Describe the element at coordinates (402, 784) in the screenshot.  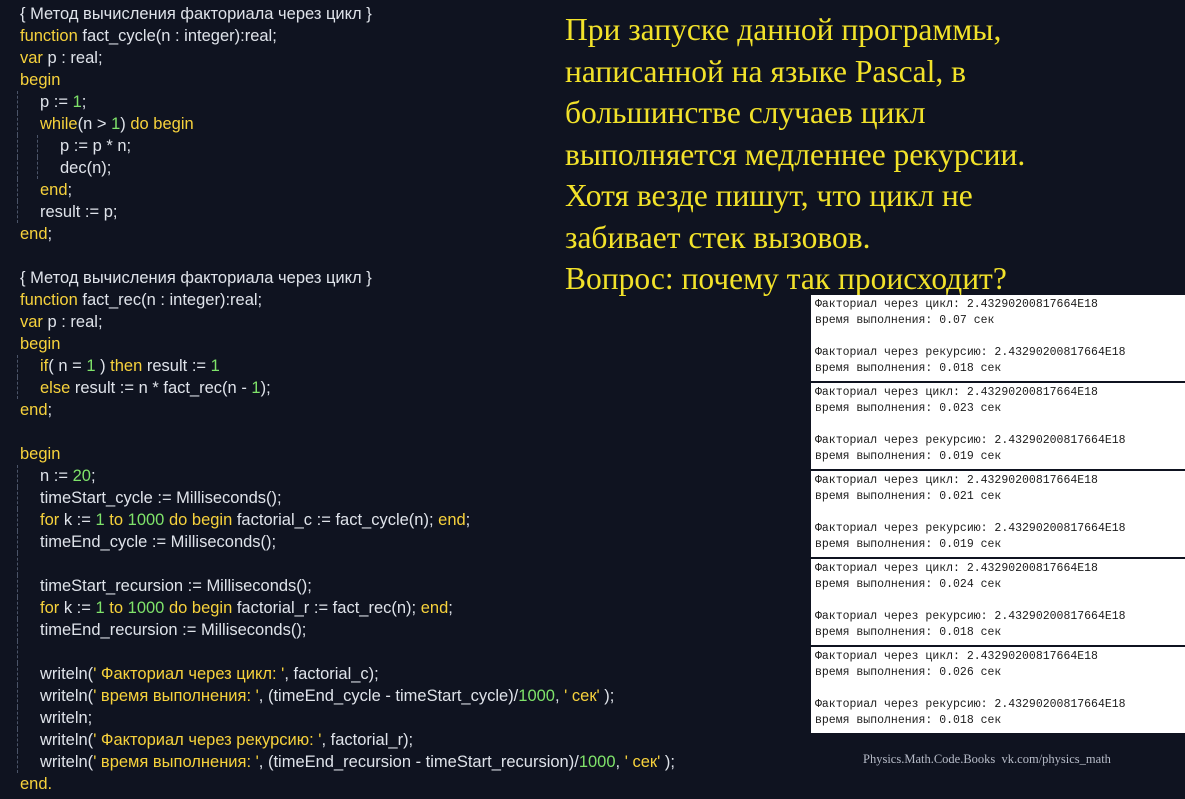
I see `code-line: end.` at that location.